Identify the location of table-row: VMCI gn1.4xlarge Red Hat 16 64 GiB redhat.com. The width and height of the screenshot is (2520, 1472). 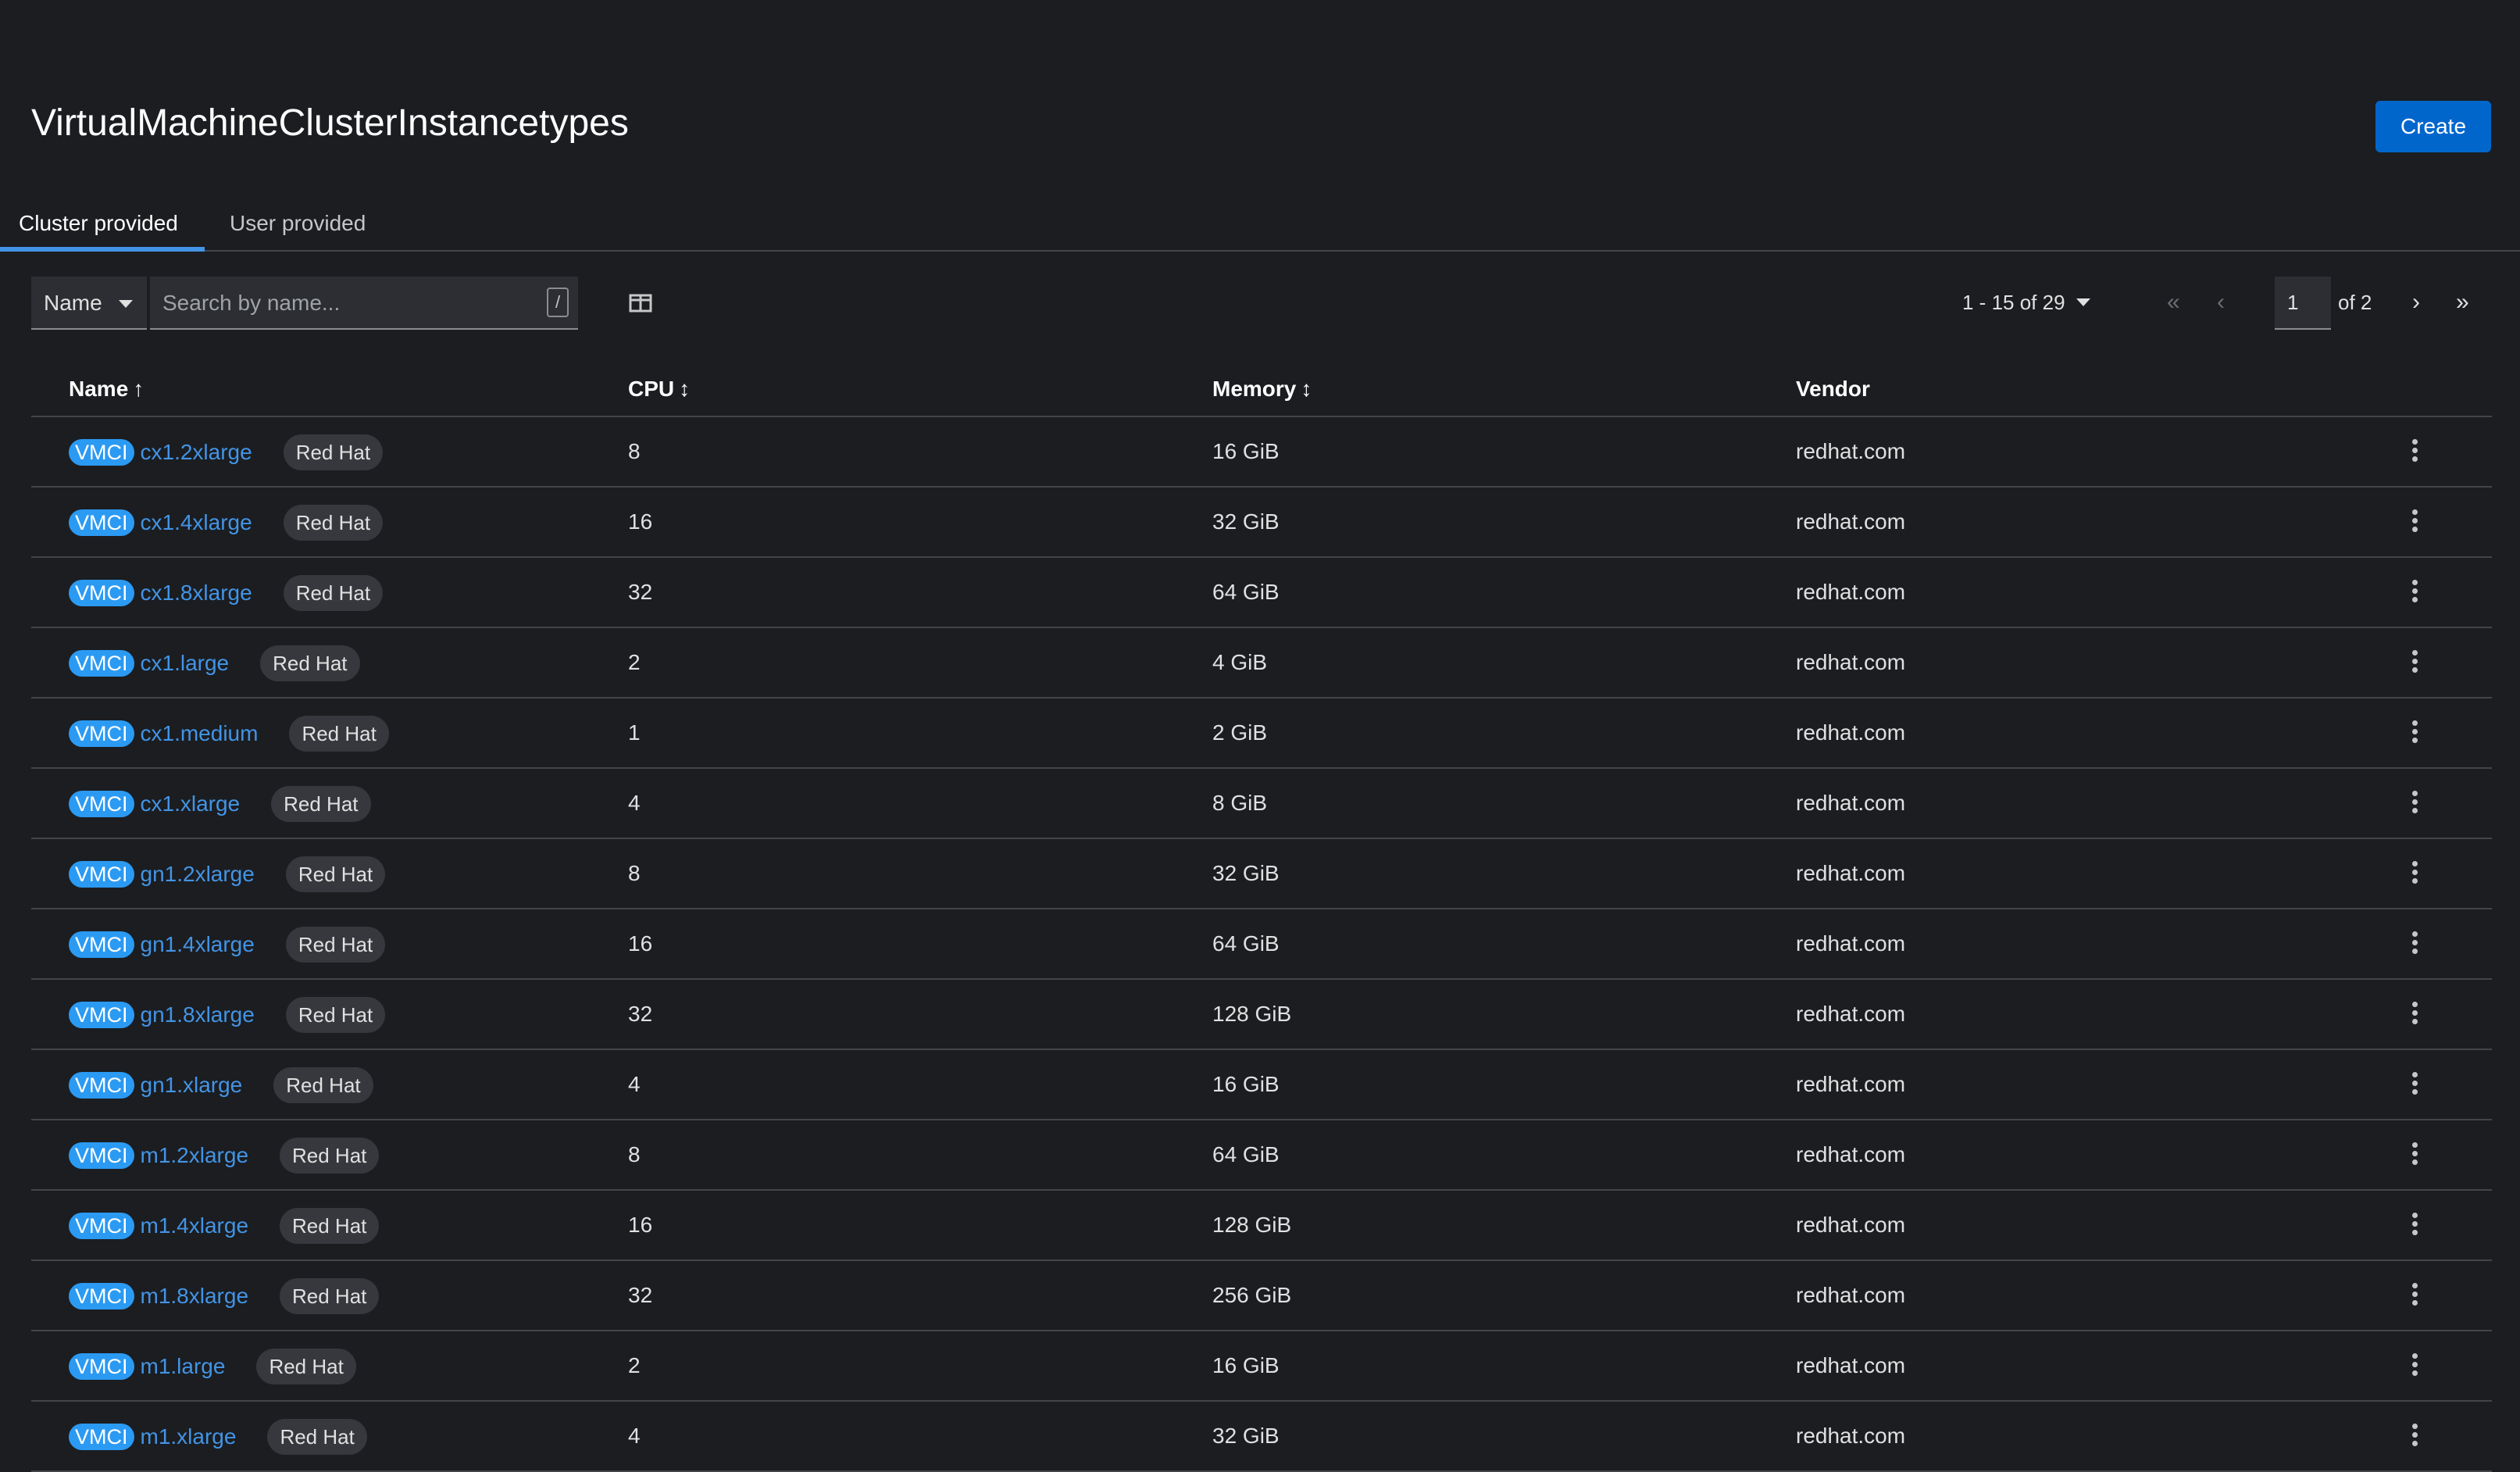
(1261, 945).